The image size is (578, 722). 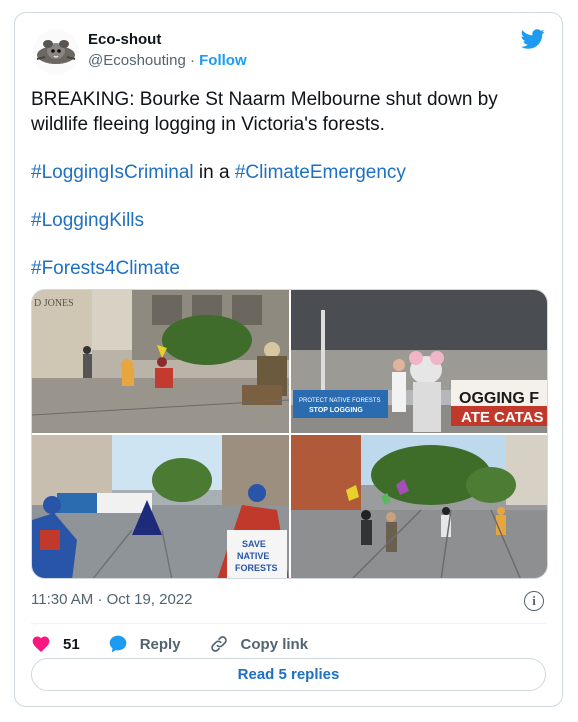 What do you see at coordinates (534, 601) in the screenshot?
I see `info-icon: i` at bounding box center [534, 601].